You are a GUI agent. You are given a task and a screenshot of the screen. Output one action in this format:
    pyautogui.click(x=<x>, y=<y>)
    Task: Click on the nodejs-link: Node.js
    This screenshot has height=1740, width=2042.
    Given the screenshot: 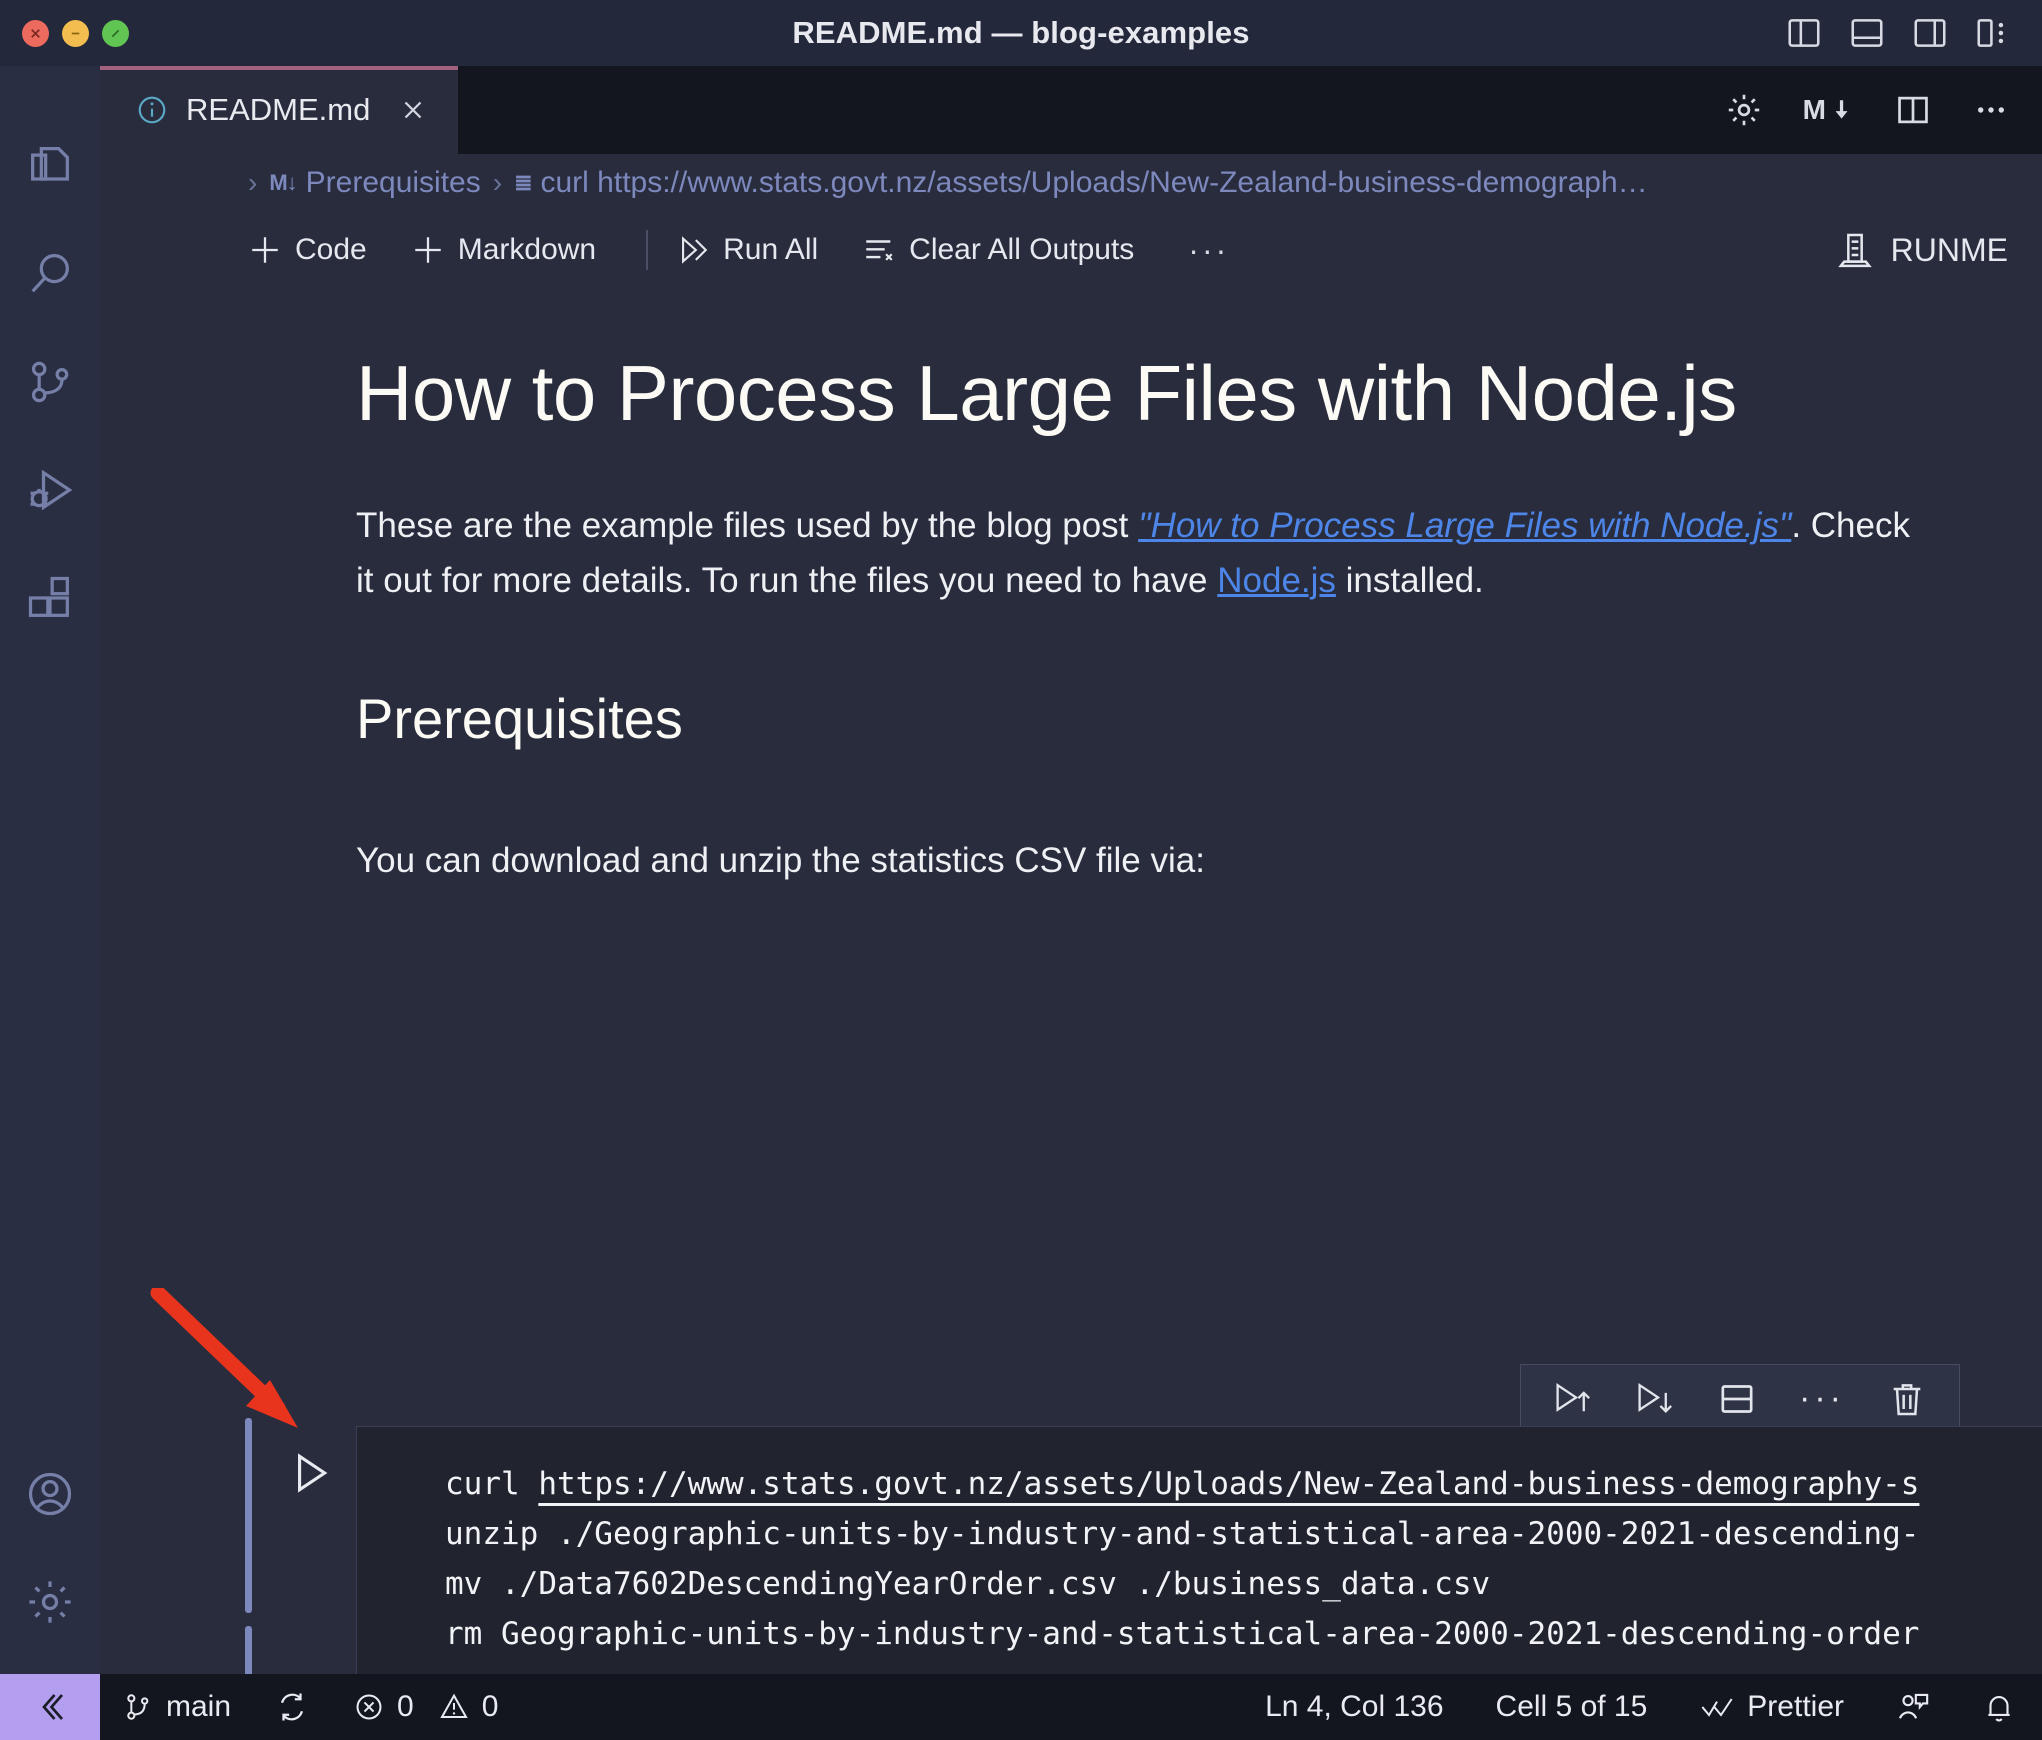 What is the action you would take?
    pyautogui.click(x=1276, y=580)
    